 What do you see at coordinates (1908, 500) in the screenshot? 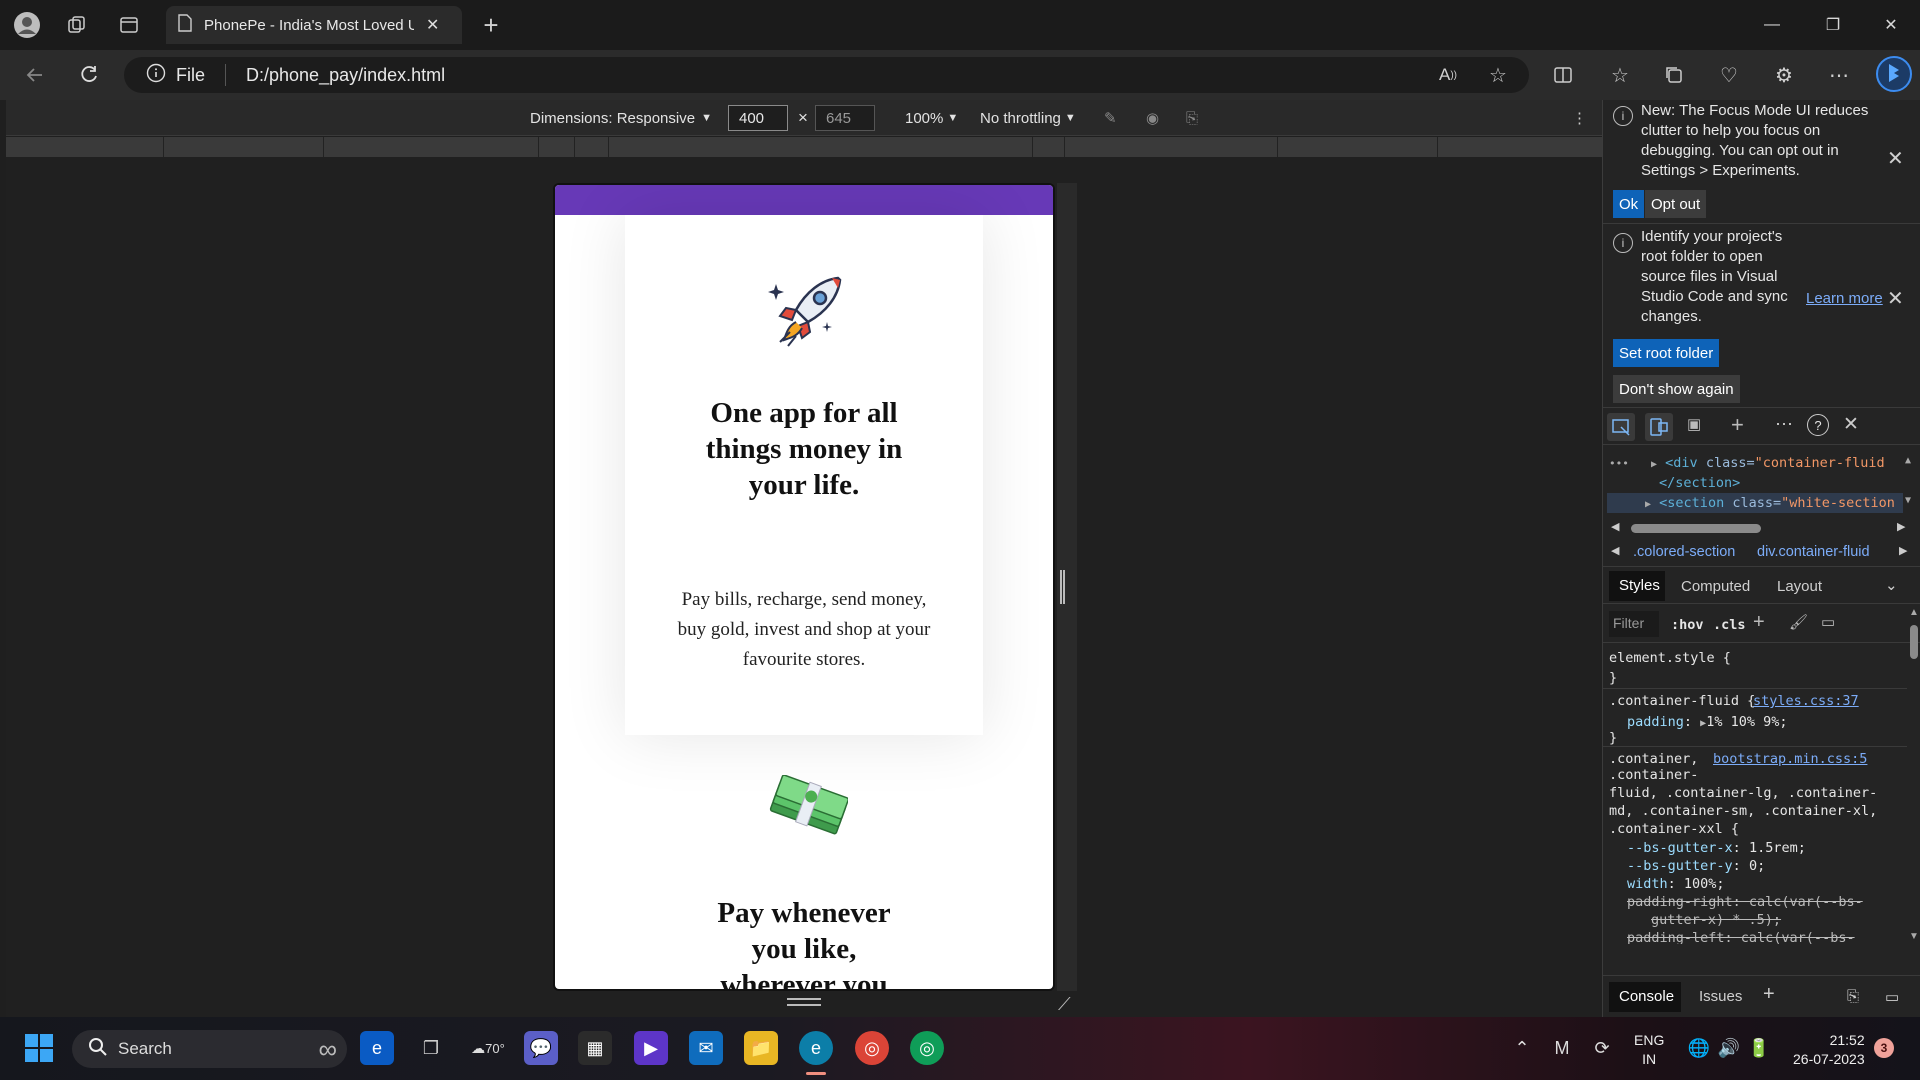
I see `scroll-down-arrow-icon: ▼` at bounding box center [1908, 500].